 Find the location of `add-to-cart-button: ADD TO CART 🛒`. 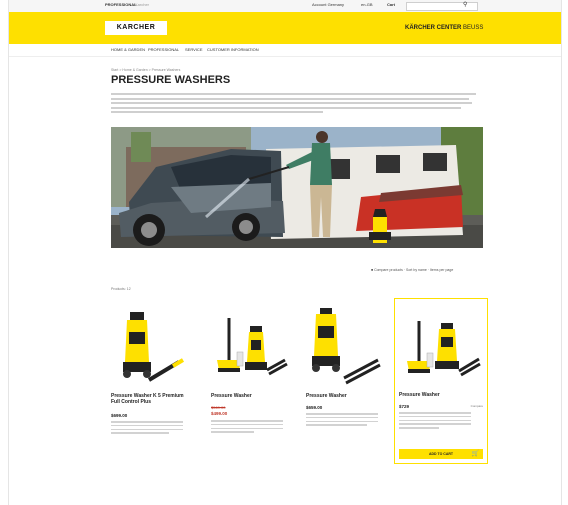

add-to-cart-button: ADD TO CART 🛒 is located at coordinates (441, 454).